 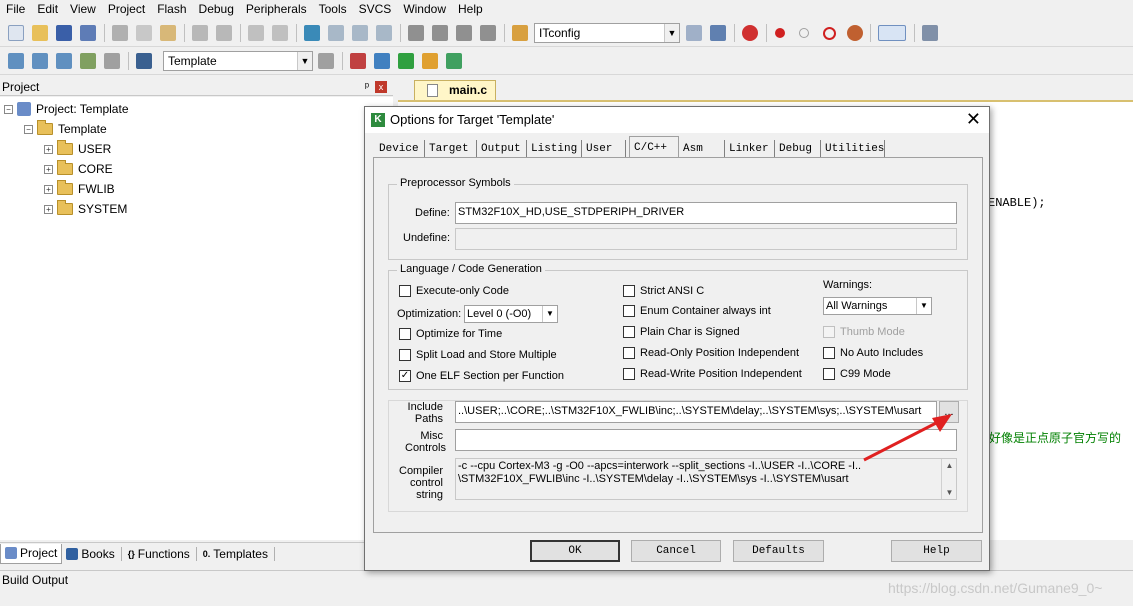 I want to click on save-icon, so click(x=64, y=33).